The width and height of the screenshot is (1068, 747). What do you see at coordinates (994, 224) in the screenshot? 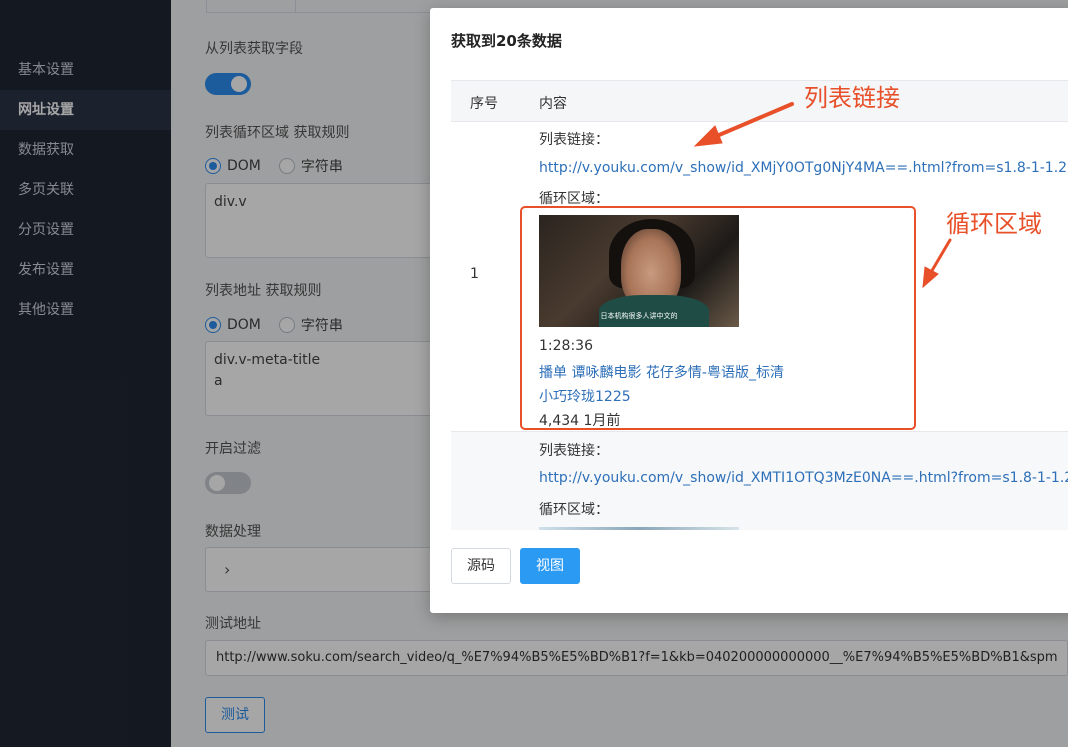
I see `annotation-loop-region: 循环区域` at bounding box center [994, 224].